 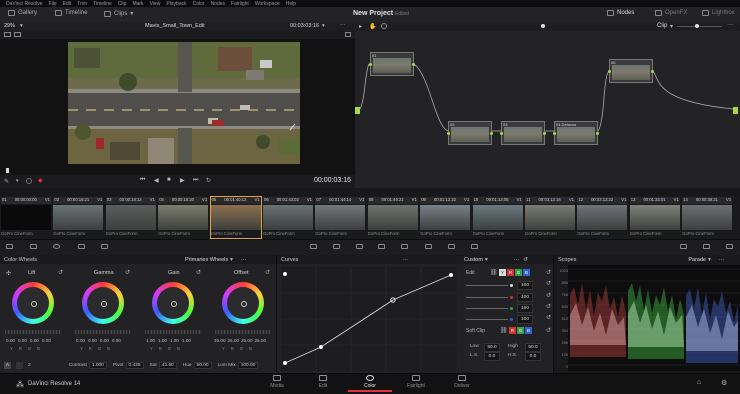 I want to click on r-intensity-value: 100, so click(x=525, y=297).